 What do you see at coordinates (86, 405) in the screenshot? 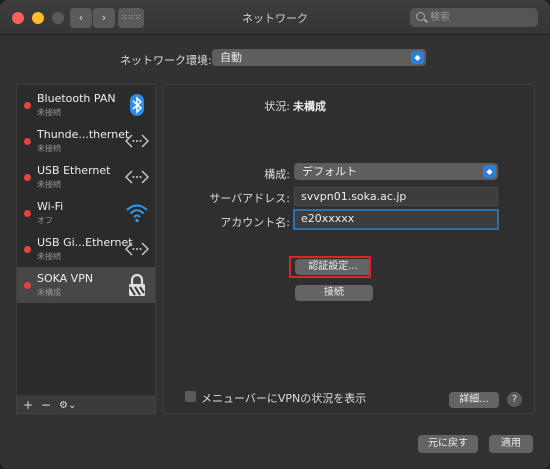
I see `service-list-toolbar: + − ⚙︎⌄` at bounding box center [86, 405].